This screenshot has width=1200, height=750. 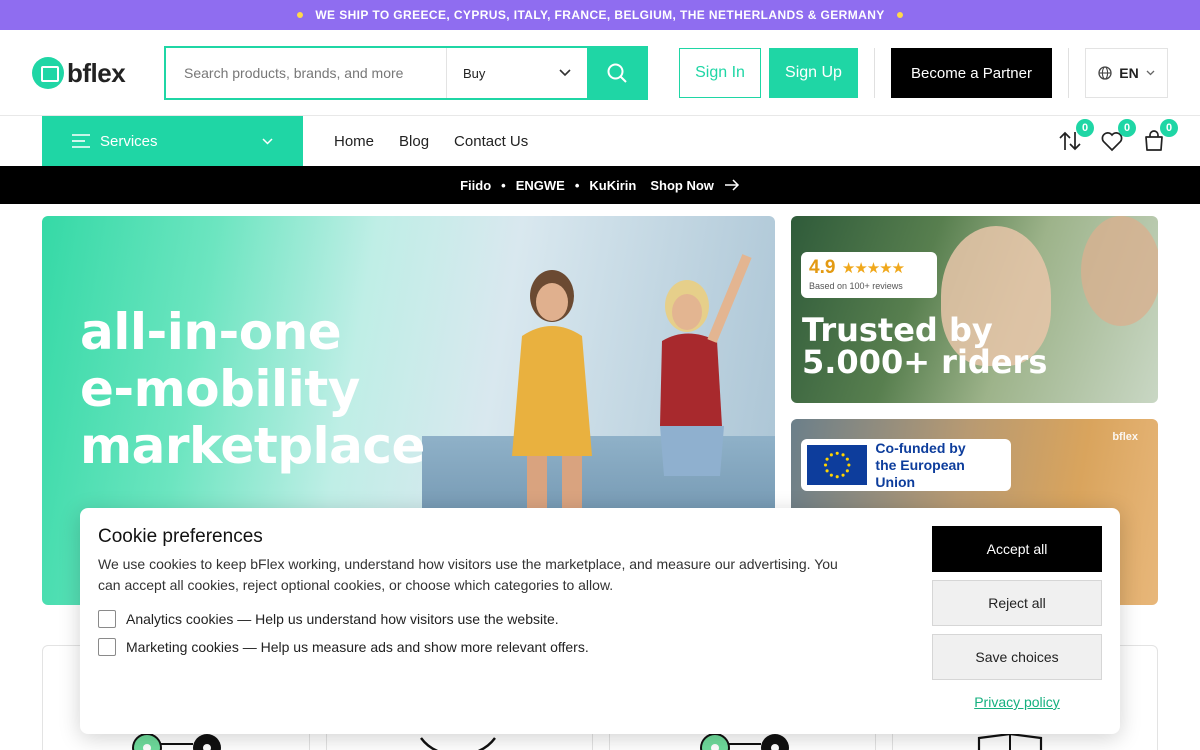 I want to click on trust-promo-title: Trusted by 5.000+ riders, so click(x=924, y=346).